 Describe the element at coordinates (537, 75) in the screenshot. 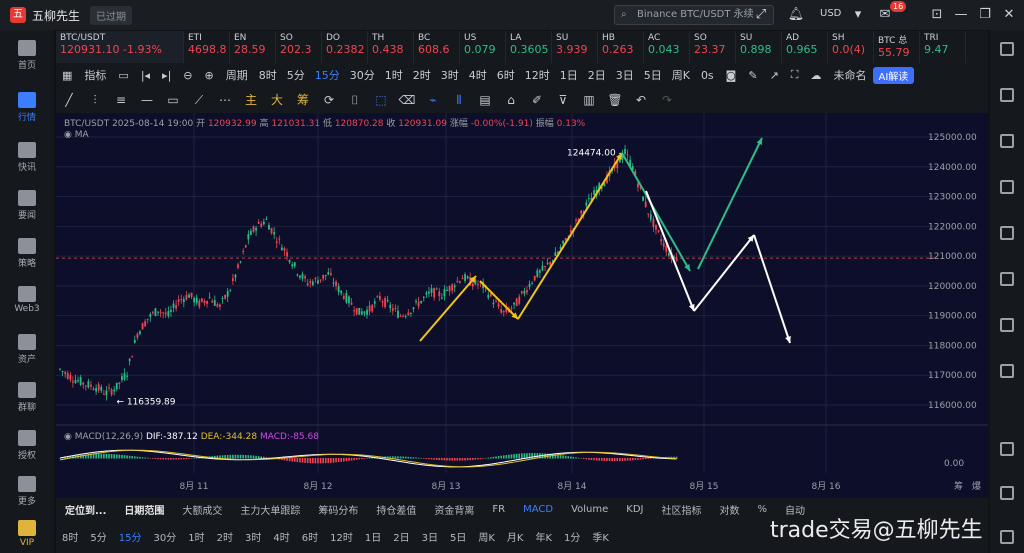

I see `period-option: 12时` at that location.